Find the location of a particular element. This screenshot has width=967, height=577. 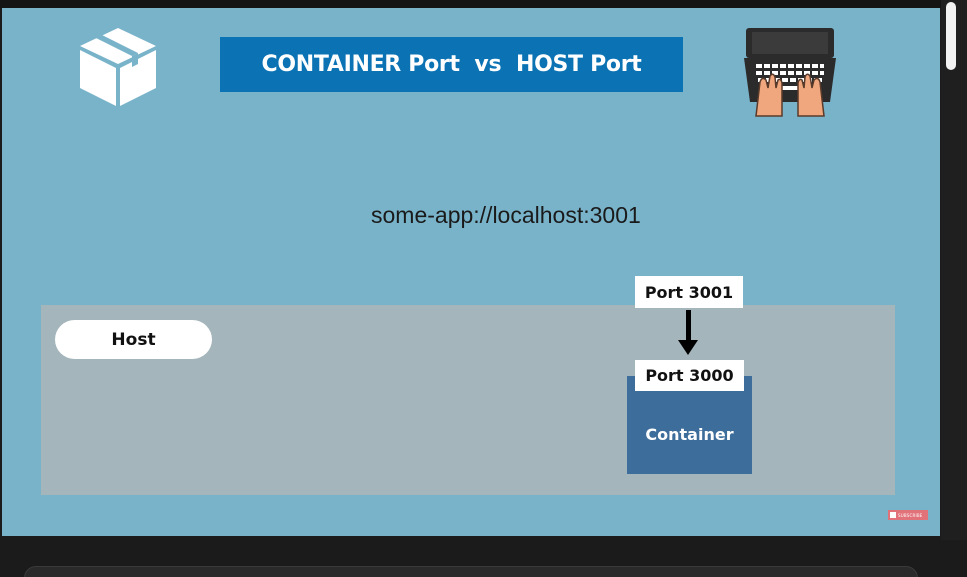

window-top-strip is located at coordinates (483, 4).